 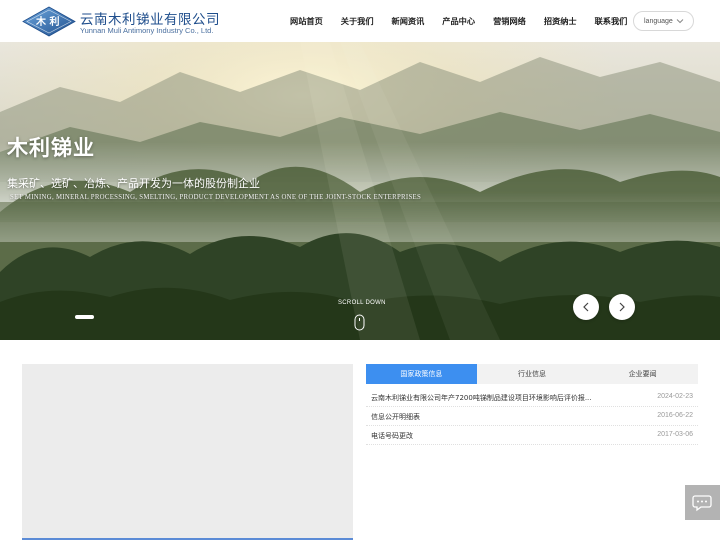 I want to click on list-item: 信息公开明细表 2016-06-22, so click(x=532, y=416).